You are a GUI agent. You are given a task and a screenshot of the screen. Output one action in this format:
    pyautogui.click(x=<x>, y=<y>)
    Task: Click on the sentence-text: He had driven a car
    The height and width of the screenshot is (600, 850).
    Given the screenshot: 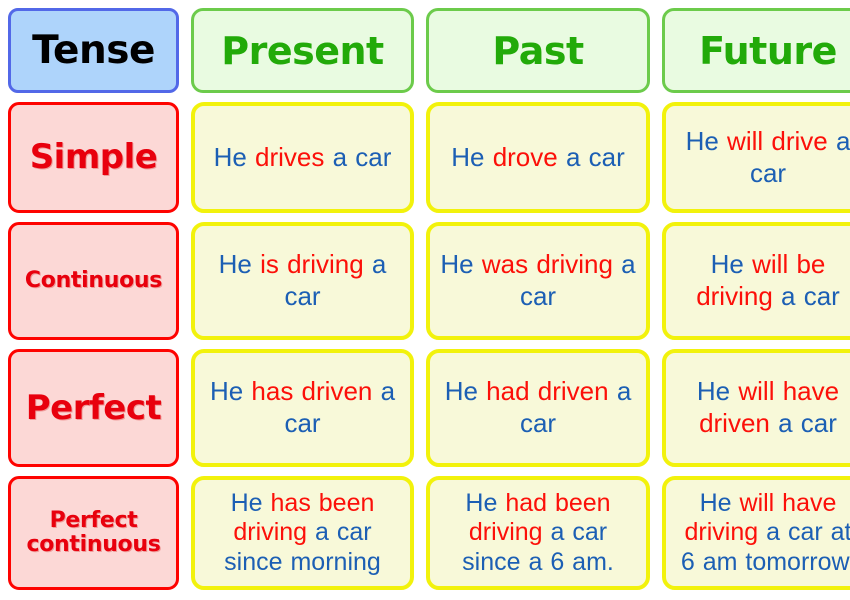 What is the action you would take?
    pyautogui.click(x=538, y=407)
    